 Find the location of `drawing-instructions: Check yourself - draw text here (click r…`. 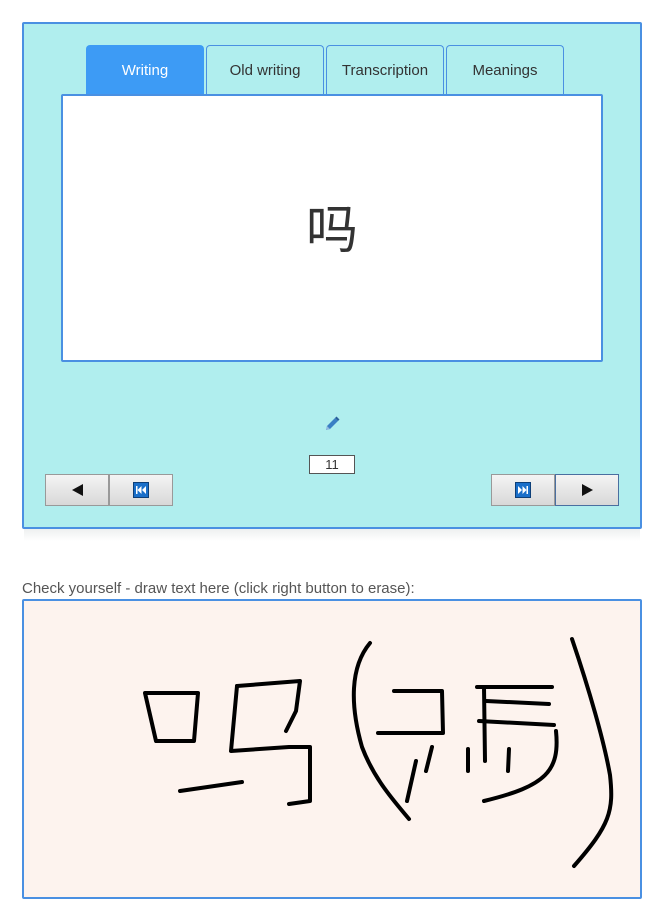

drawing-instructions: Check yourself - draw text here (click r… is located at coordinates (218, 588).